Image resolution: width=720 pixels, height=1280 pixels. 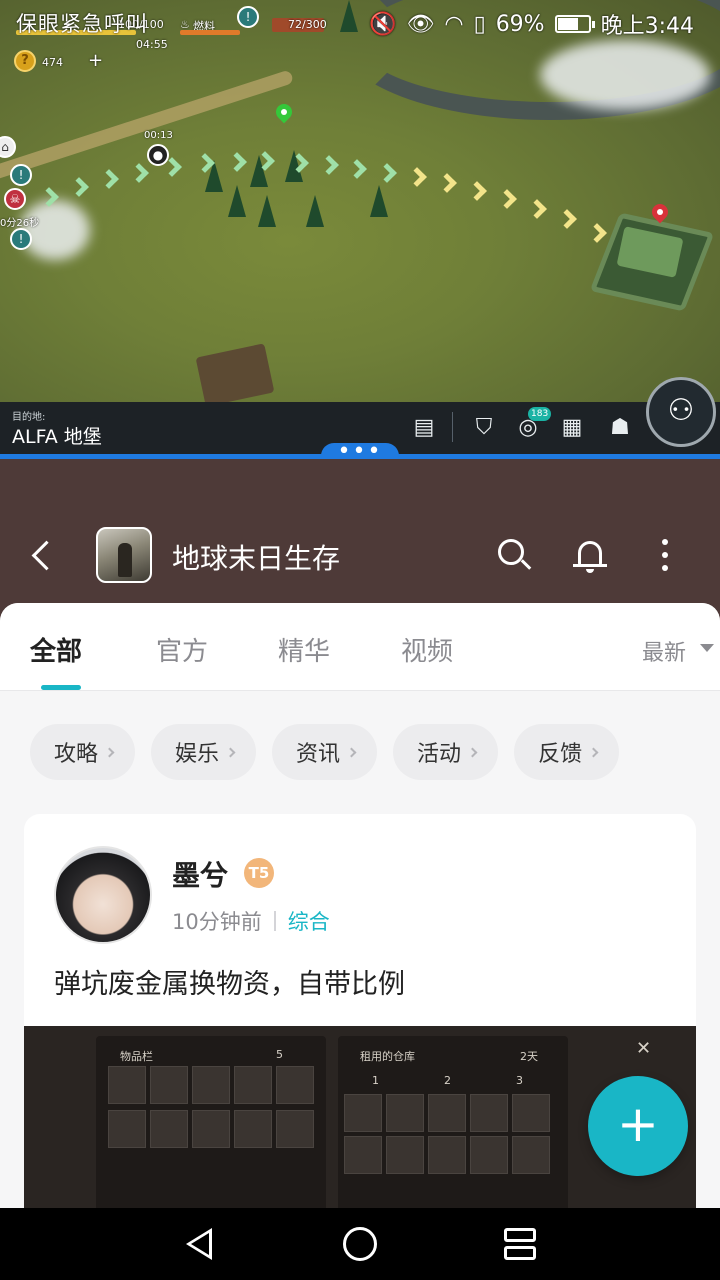 What do you see at coordinates (304, 649) in the screenshot?
I see `tab-featured: 精华` at bounding box center [304, 649].